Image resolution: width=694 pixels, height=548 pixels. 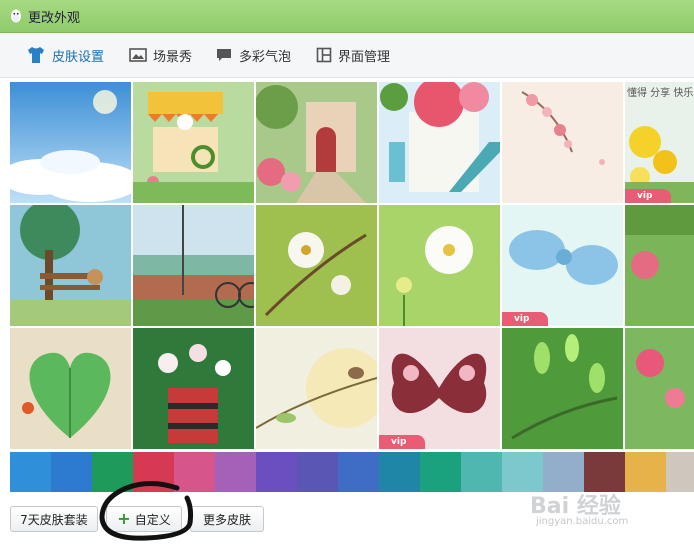 I want to click on skin-garden-path, so click(x=316, y=142).